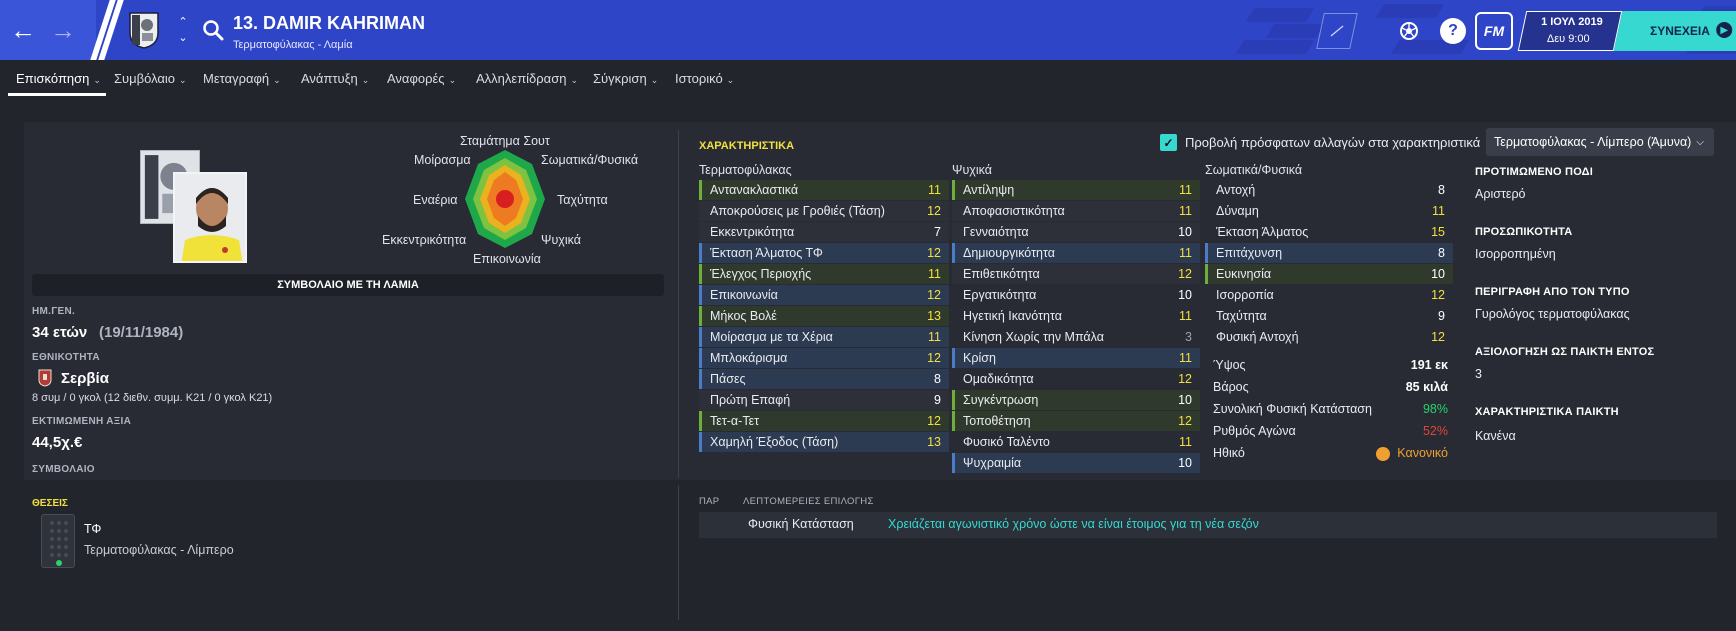 This screenshot has width=1736, height=631. I want to click on media-description-label: ΠΕΡΙΓΡΑΦΗ ΑΠΟ ΤΟΝ ΤΥΠΟ, so click(1552, 292).